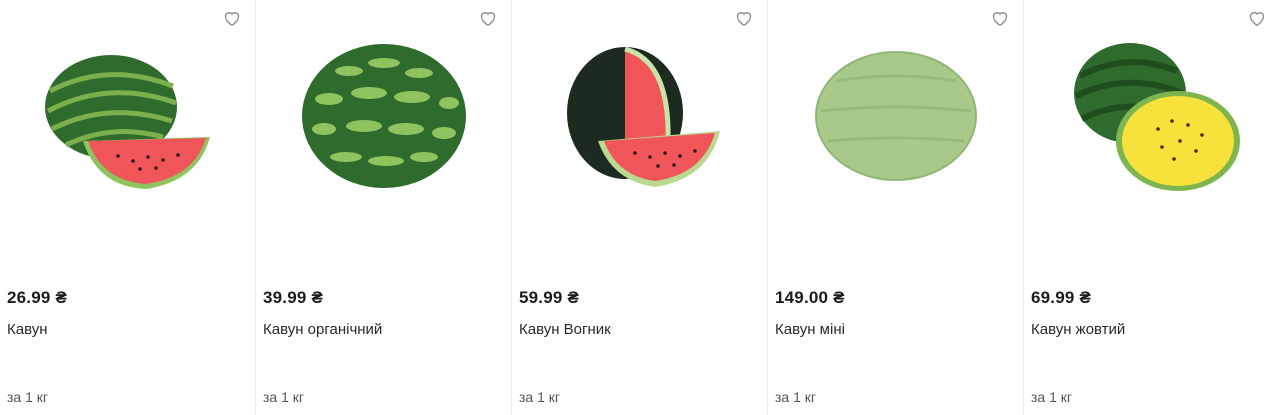 This screenshot has width=1280, height=415. I want to click on dark-watermelon-cut-icon, so click(640, 116).